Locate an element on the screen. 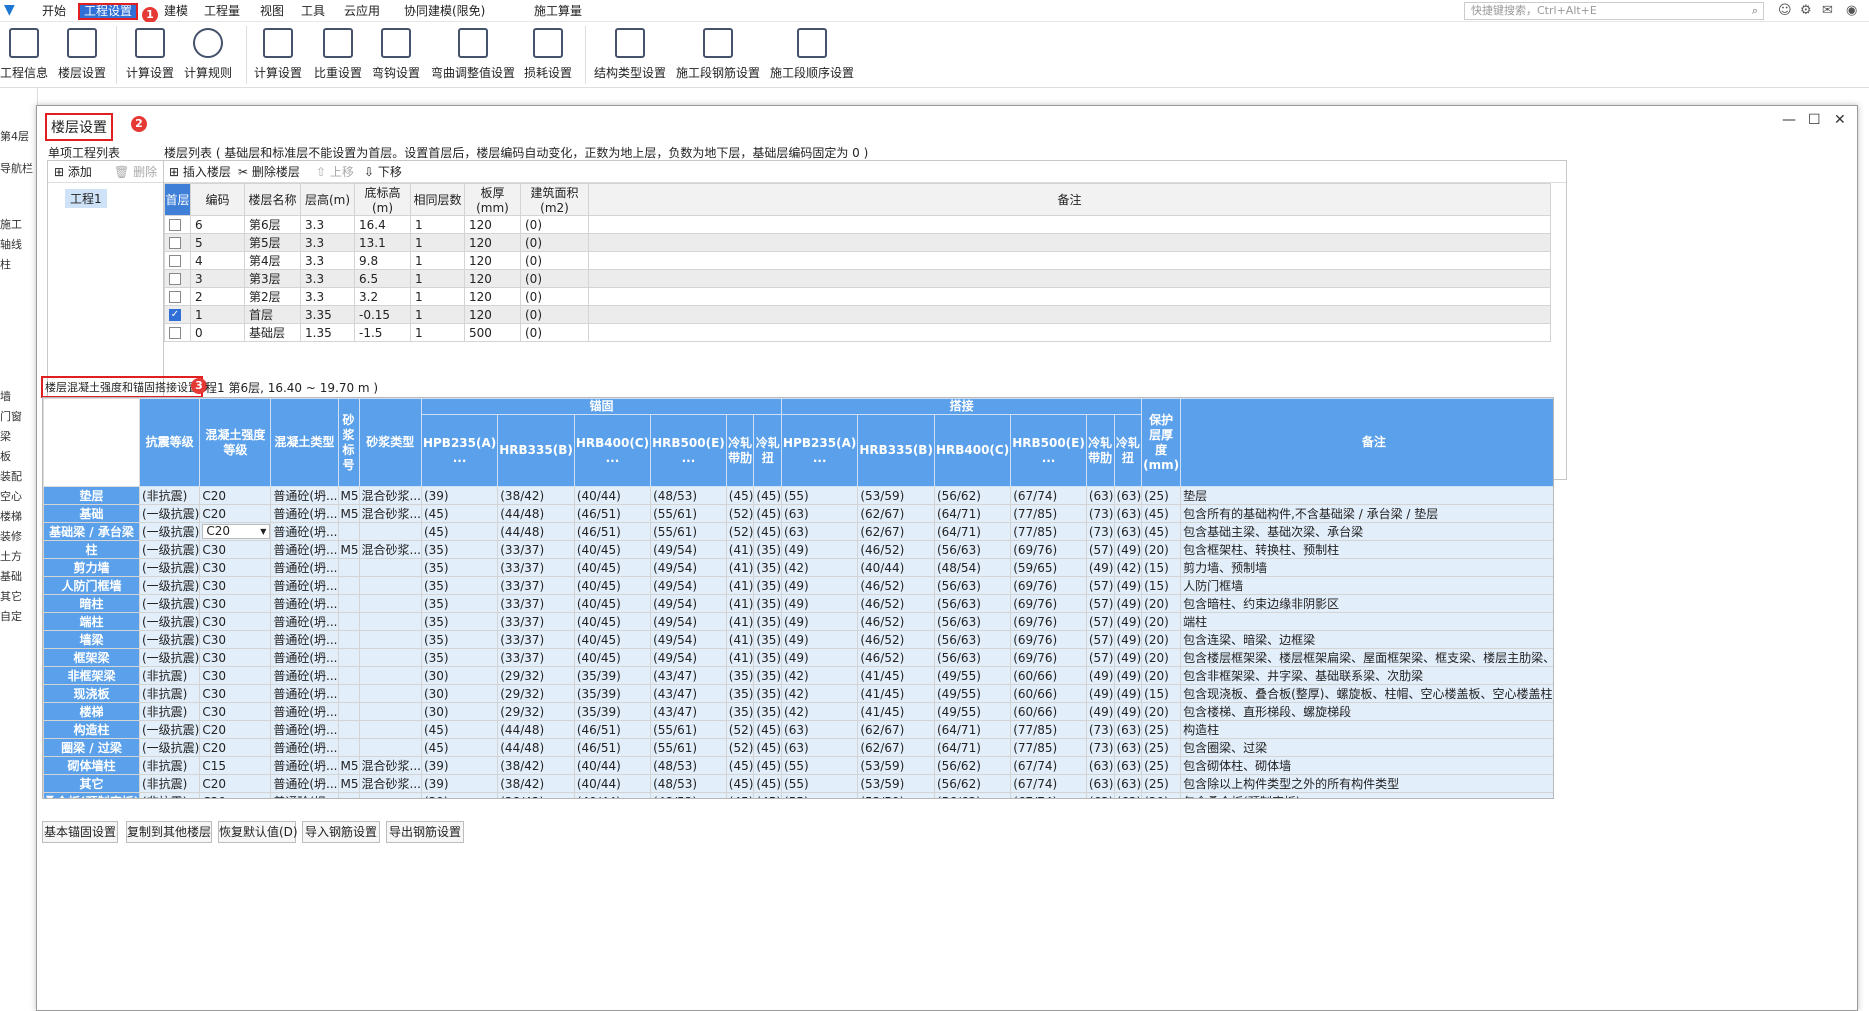  anchor-cell: (35) is located at coordinates (459, 567).